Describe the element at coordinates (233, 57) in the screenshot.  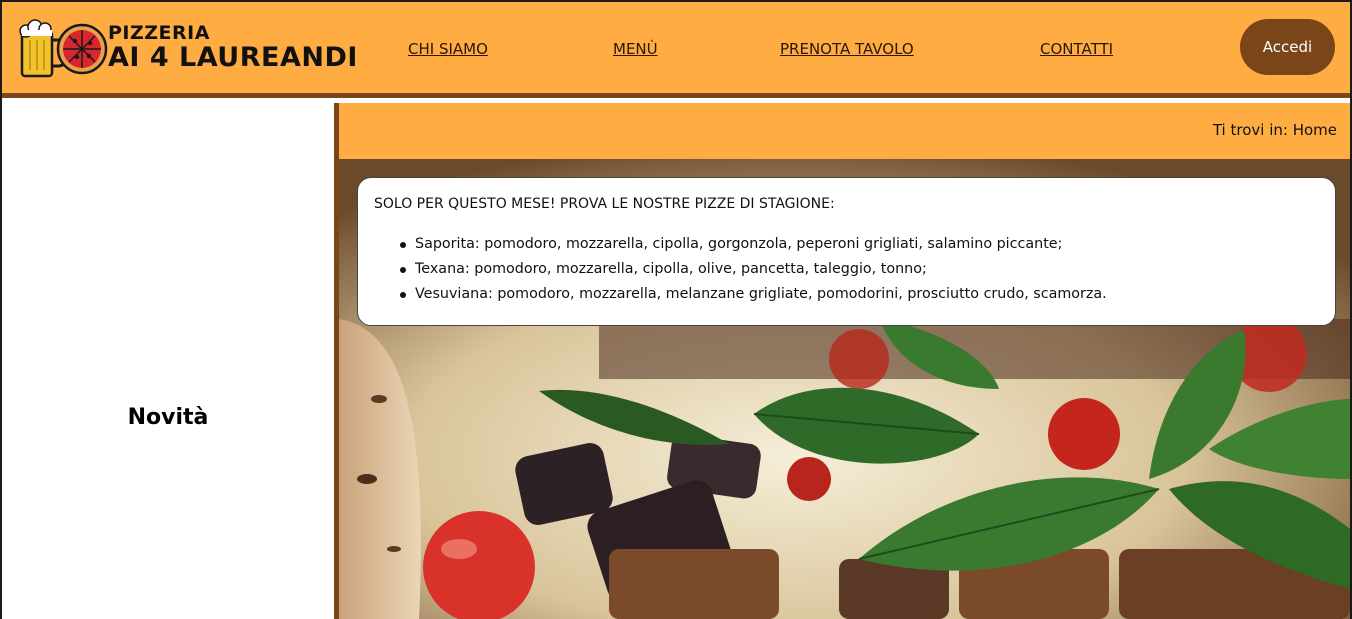
I see `brand-line-2: AI 4 LAUREANDI` at that location.